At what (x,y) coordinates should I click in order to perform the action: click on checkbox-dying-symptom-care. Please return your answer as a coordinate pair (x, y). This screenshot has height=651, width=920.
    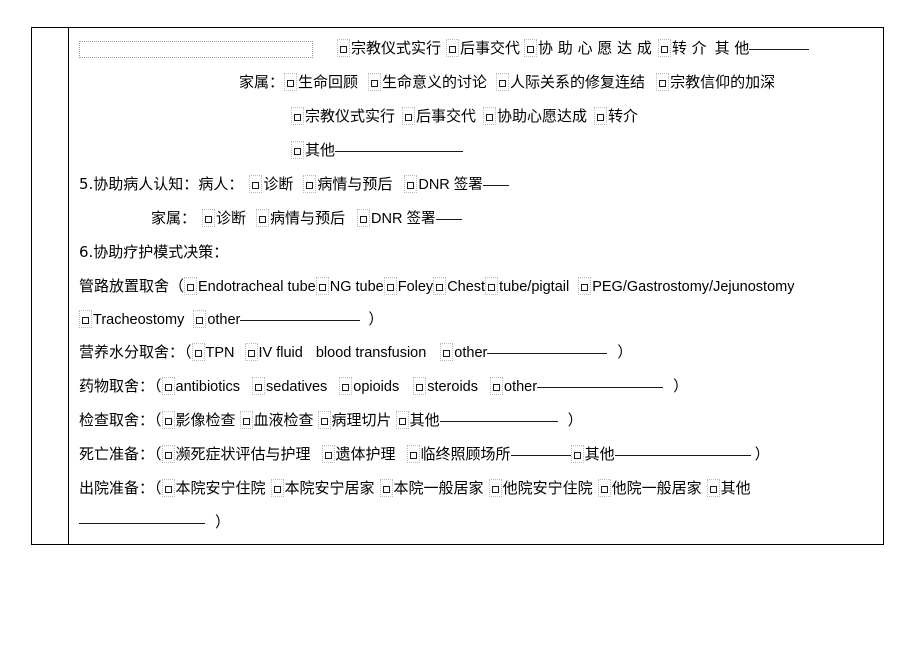
    Looking at the image, I should click on (168, 454).